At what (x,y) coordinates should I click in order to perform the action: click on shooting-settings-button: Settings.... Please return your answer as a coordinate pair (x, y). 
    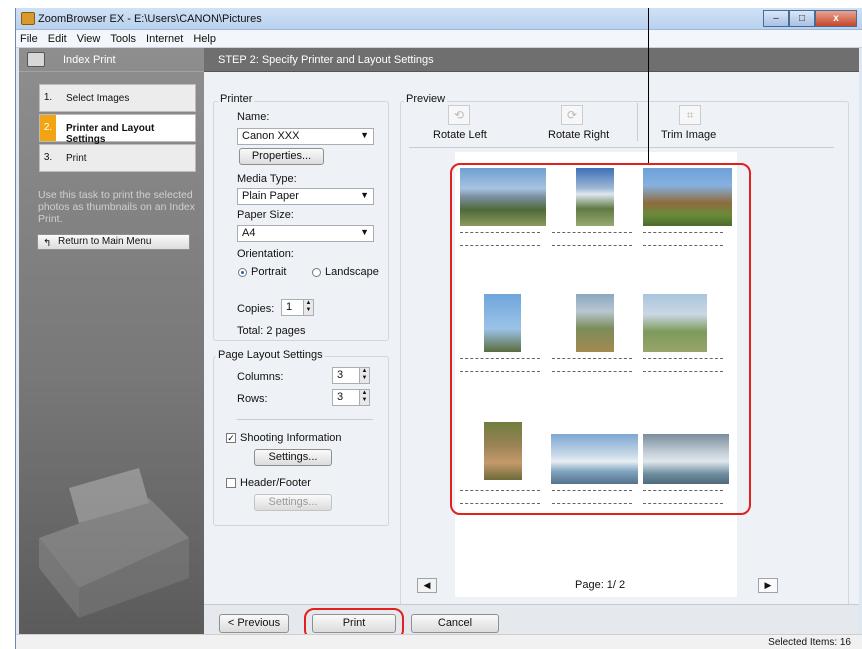
    Looking at the image, I should click on (293, 457).